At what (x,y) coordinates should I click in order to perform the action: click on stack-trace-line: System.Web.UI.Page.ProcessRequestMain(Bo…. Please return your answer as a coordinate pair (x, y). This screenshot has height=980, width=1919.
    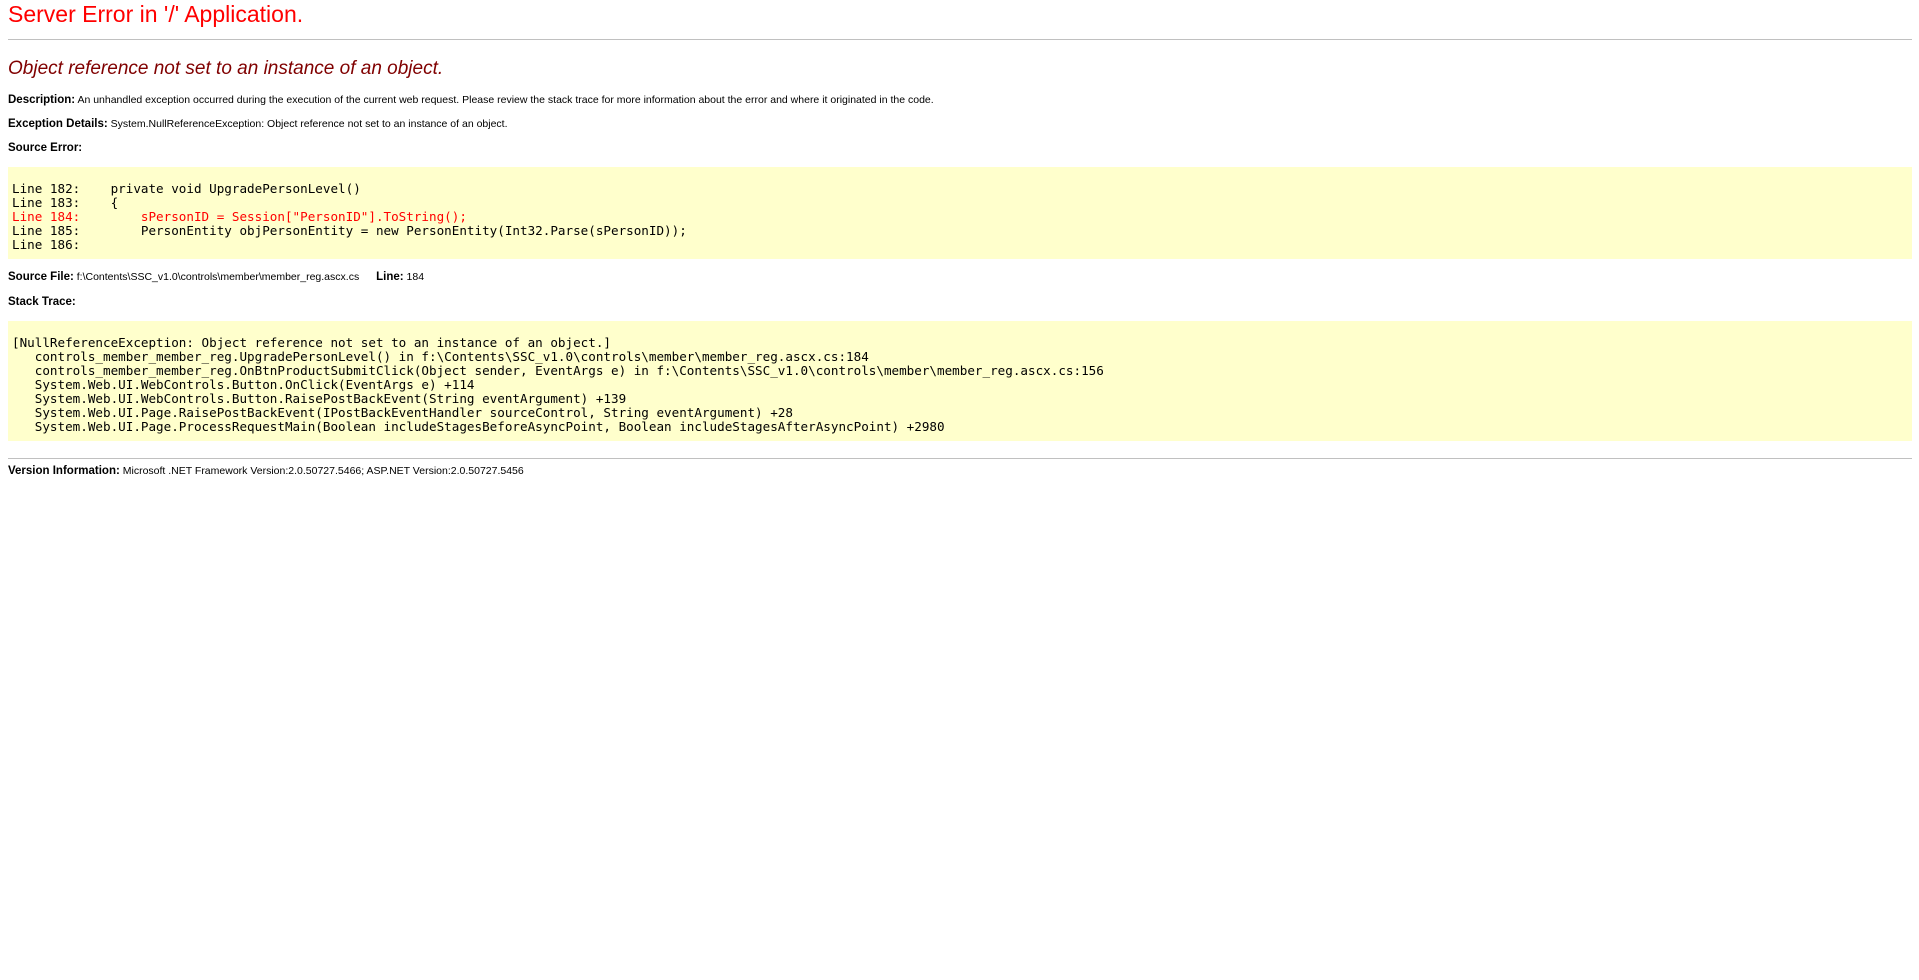
    Looking at the image, I should click on (478, 426).